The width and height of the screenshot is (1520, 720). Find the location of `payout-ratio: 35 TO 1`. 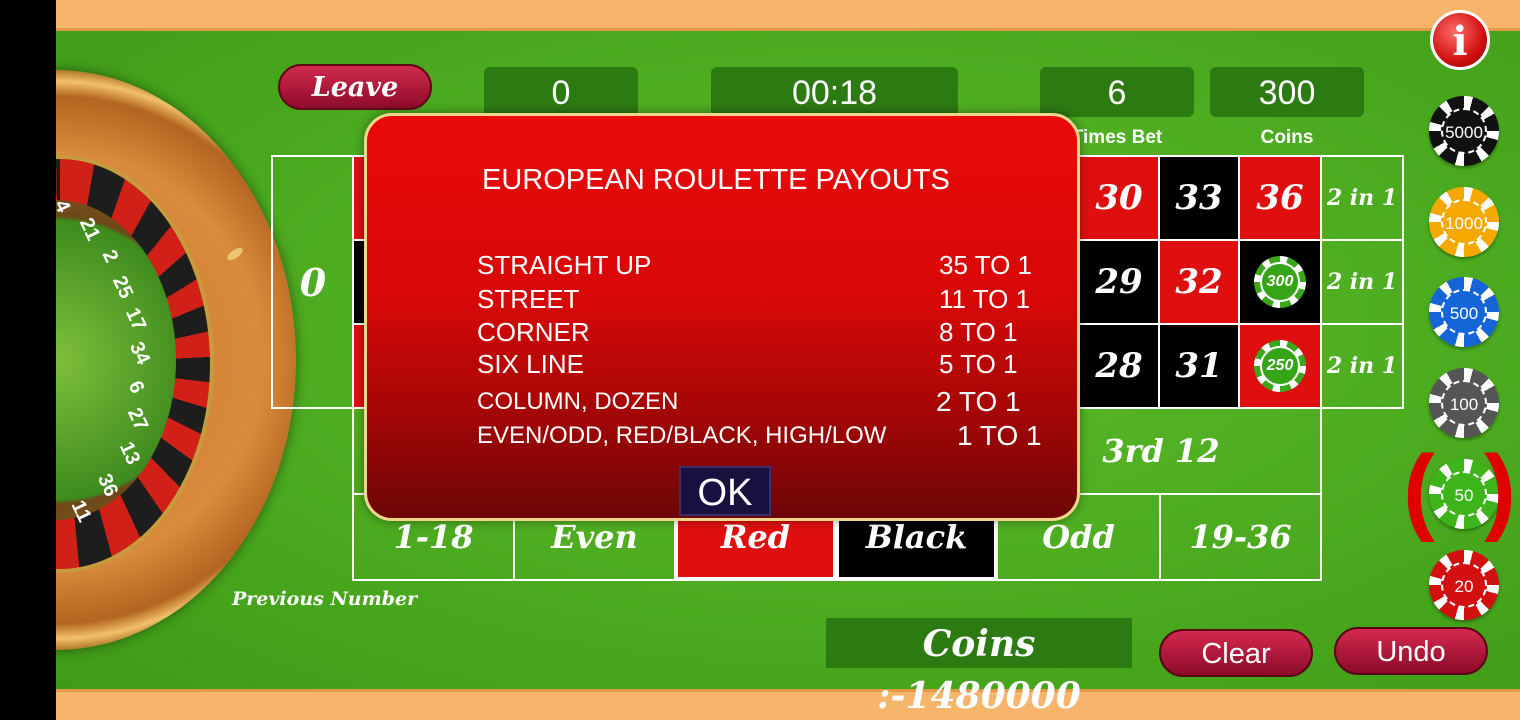

payout-ratio: 35 TO 1 is located at coordinates (985, 265).